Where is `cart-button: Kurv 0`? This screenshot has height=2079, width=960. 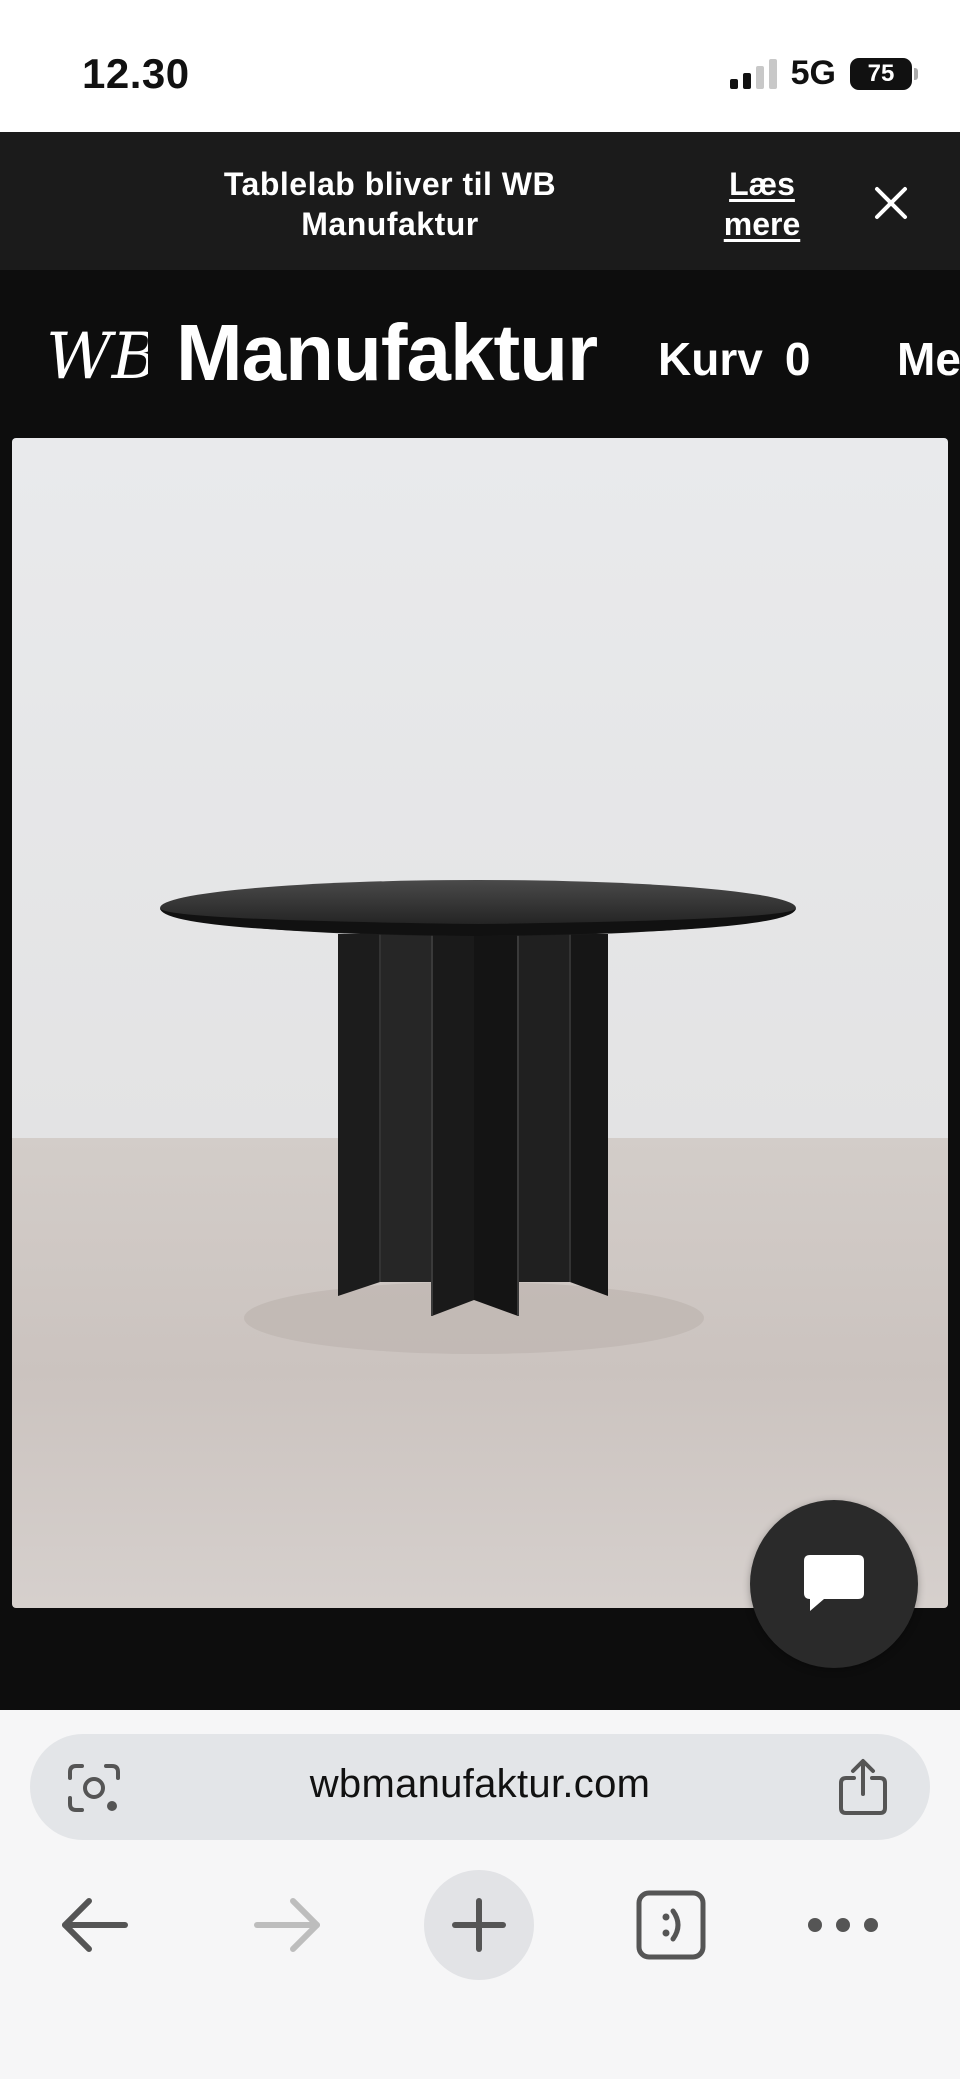
cart-button: Kurv 0 is located at coordinates (734, 359).